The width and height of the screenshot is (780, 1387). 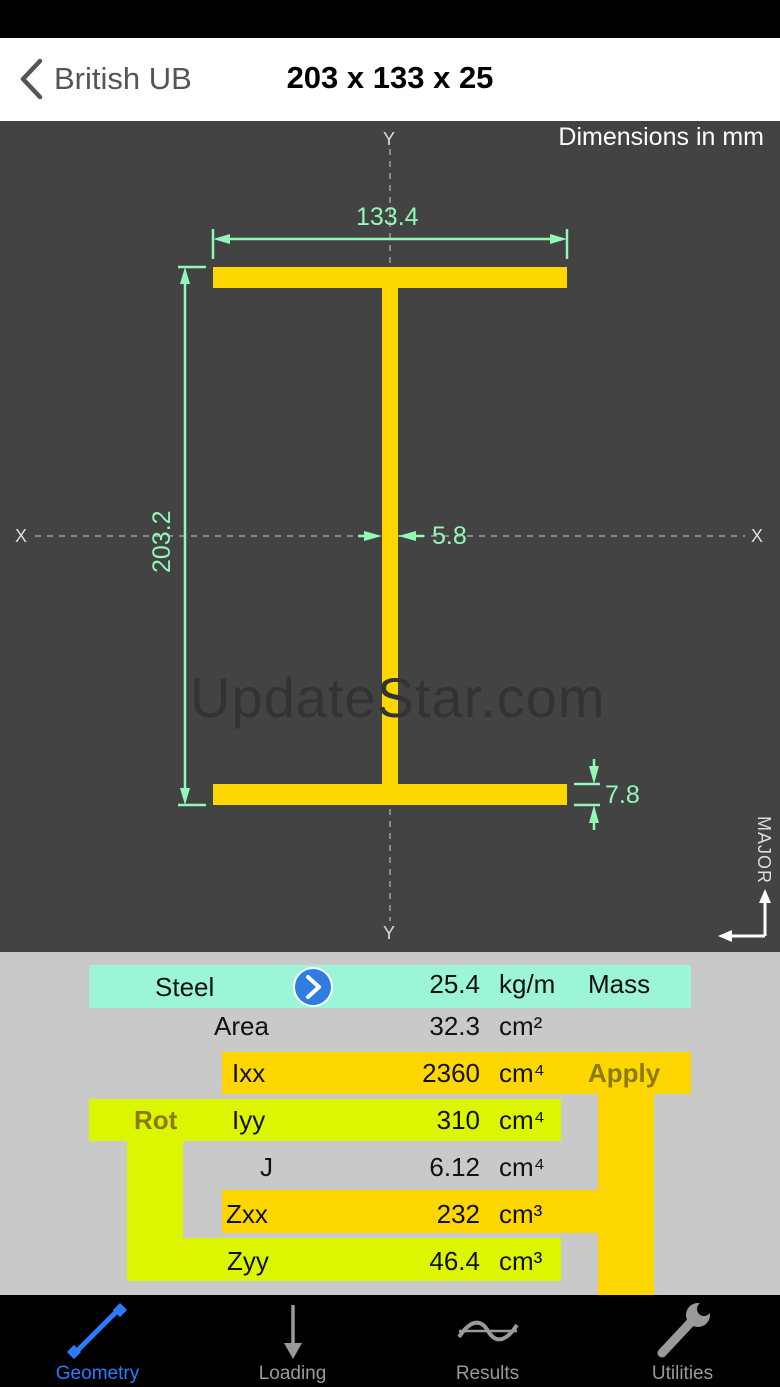 I want to click on tab-bar: Geometry Loading Results Utilities, so click(x=390, y=1341).